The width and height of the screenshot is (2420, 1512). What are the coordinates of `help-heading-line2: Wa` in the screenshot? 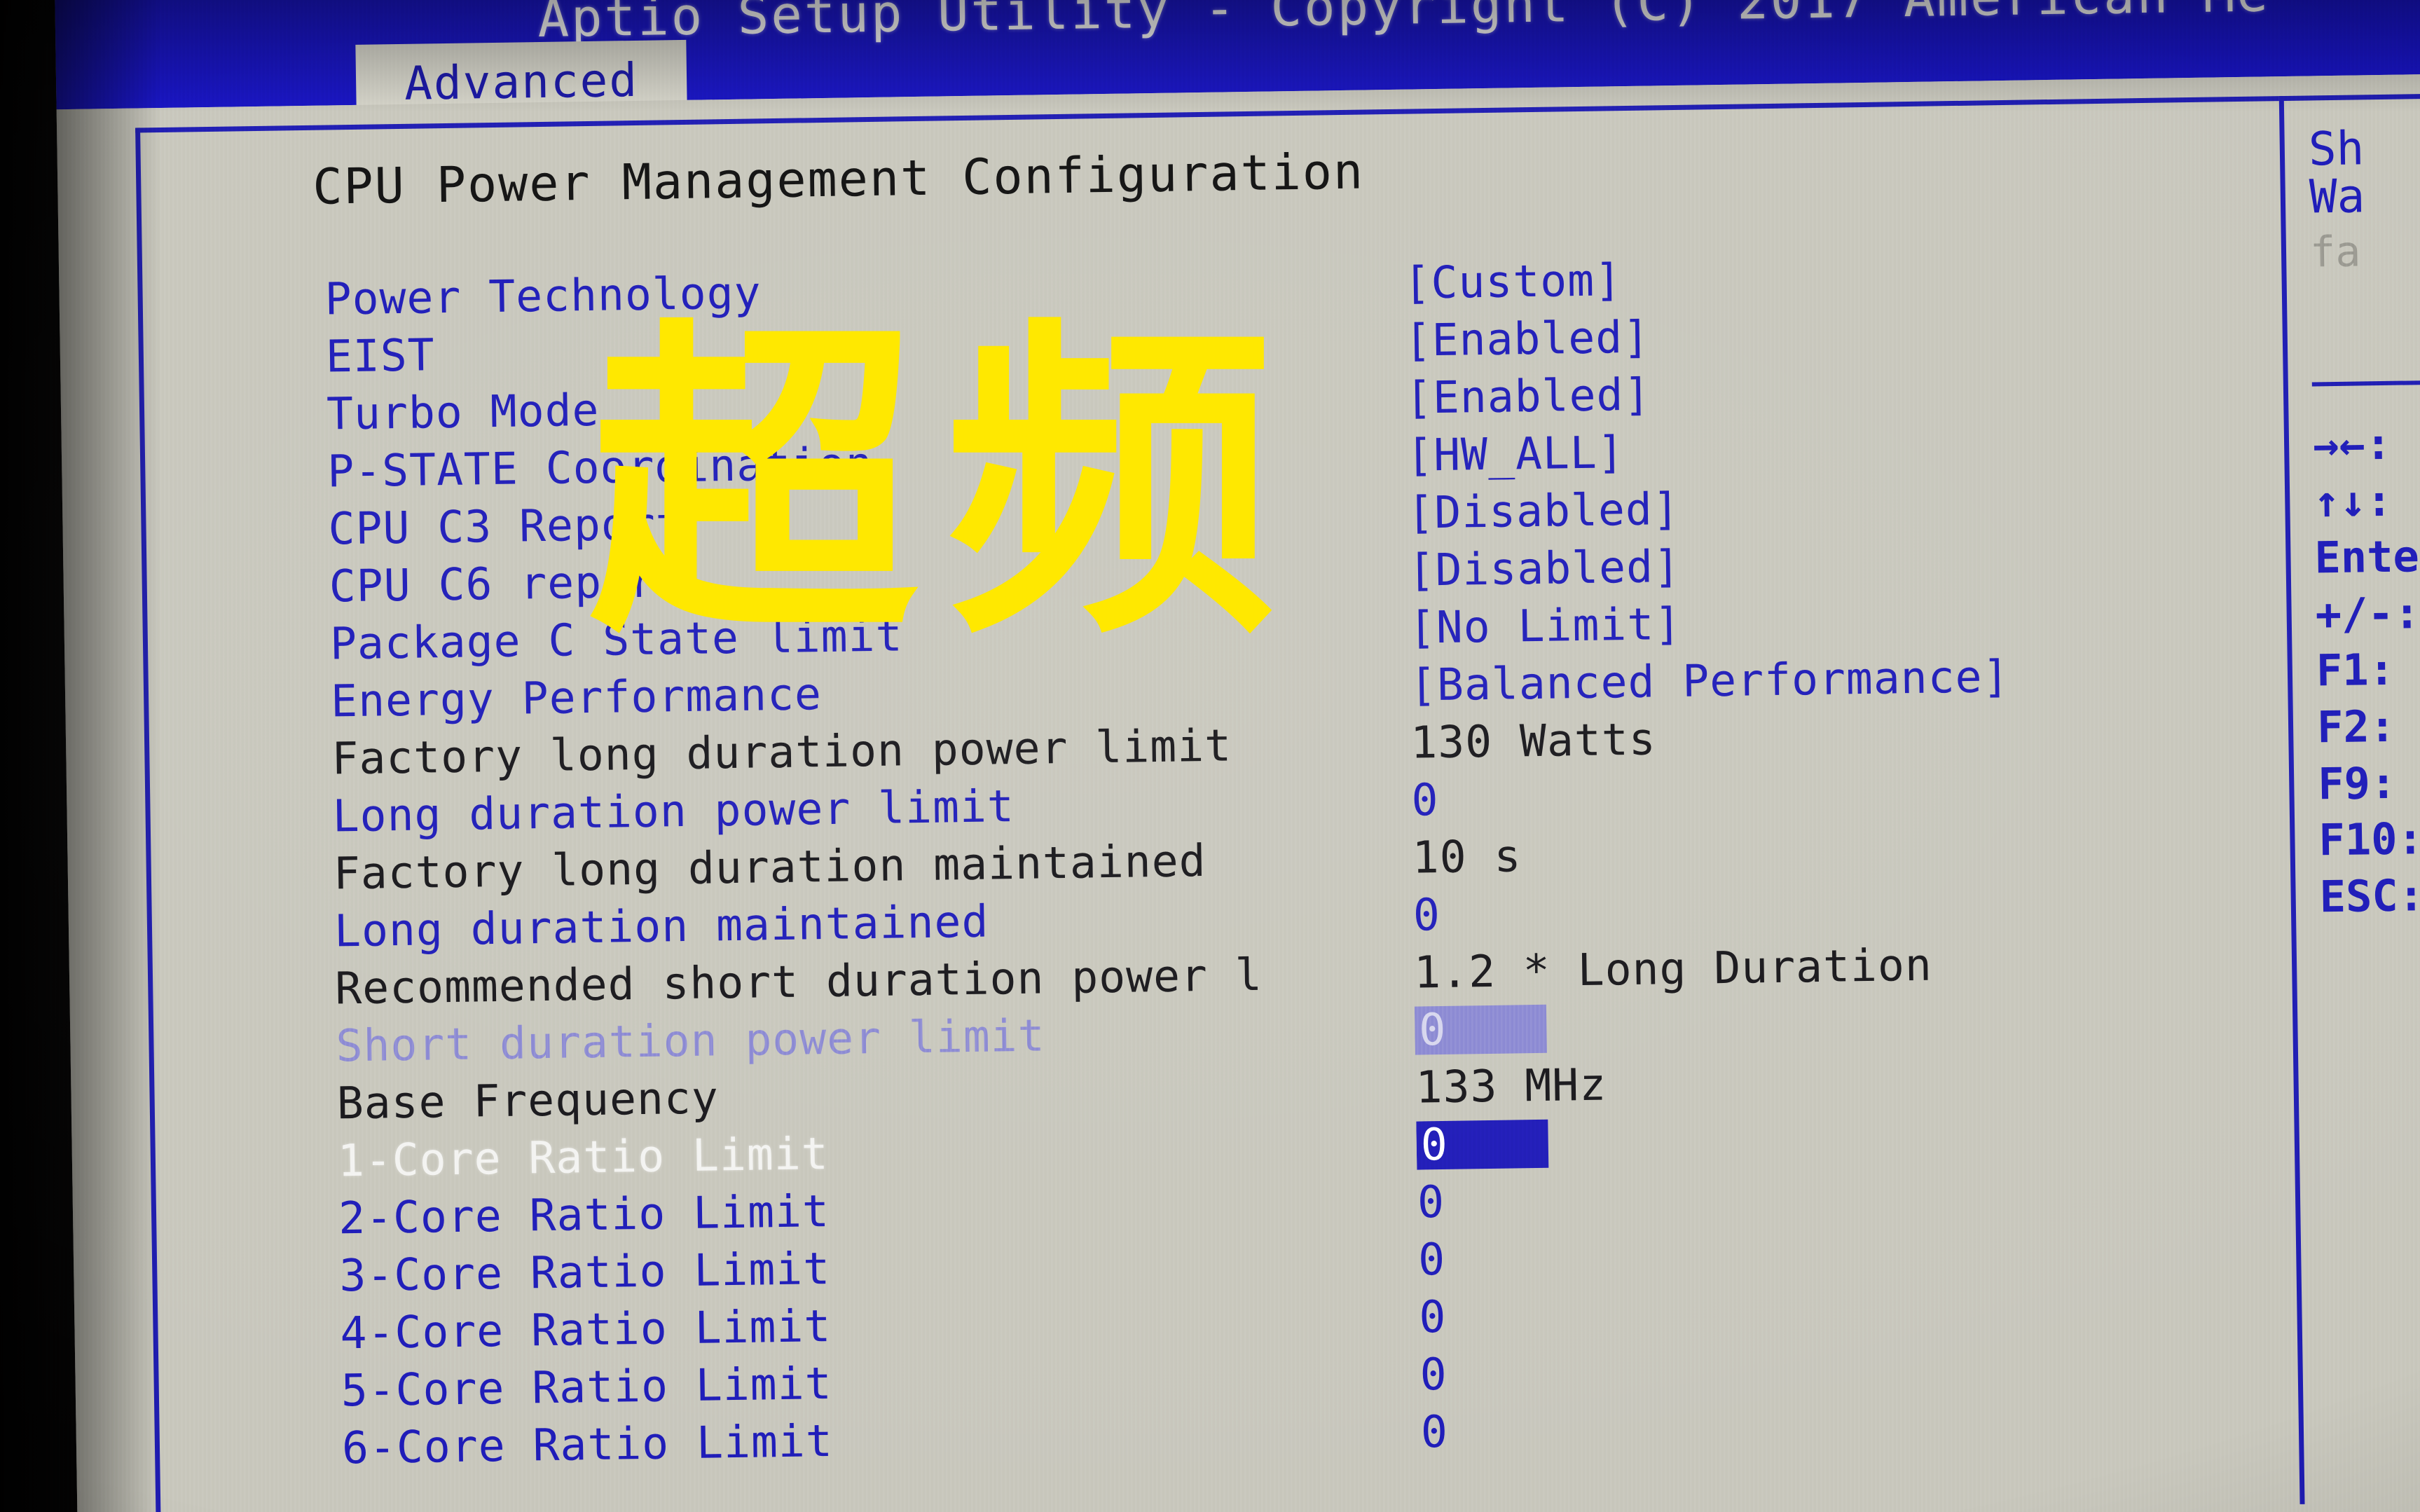 It's located at (2337, 196).